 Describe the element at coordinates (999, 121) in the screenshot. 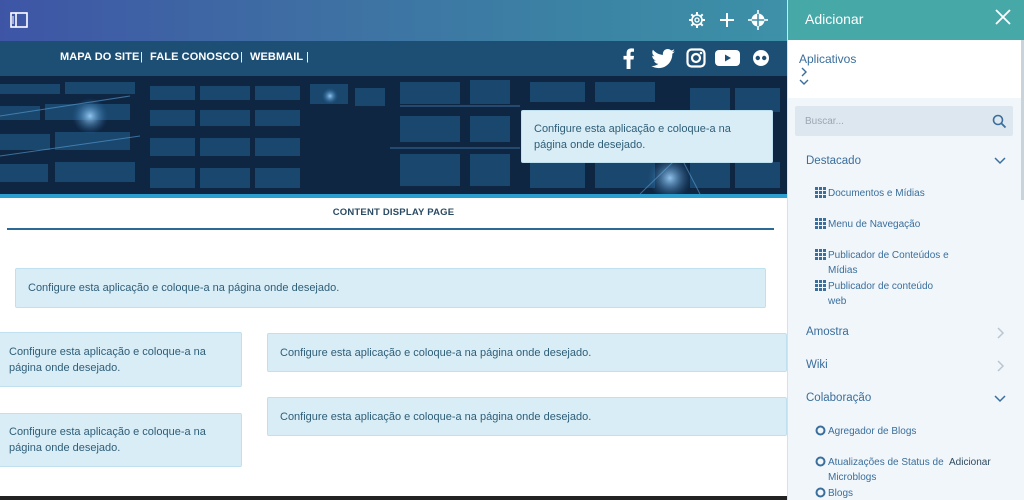

I see `search-icon` at that location.